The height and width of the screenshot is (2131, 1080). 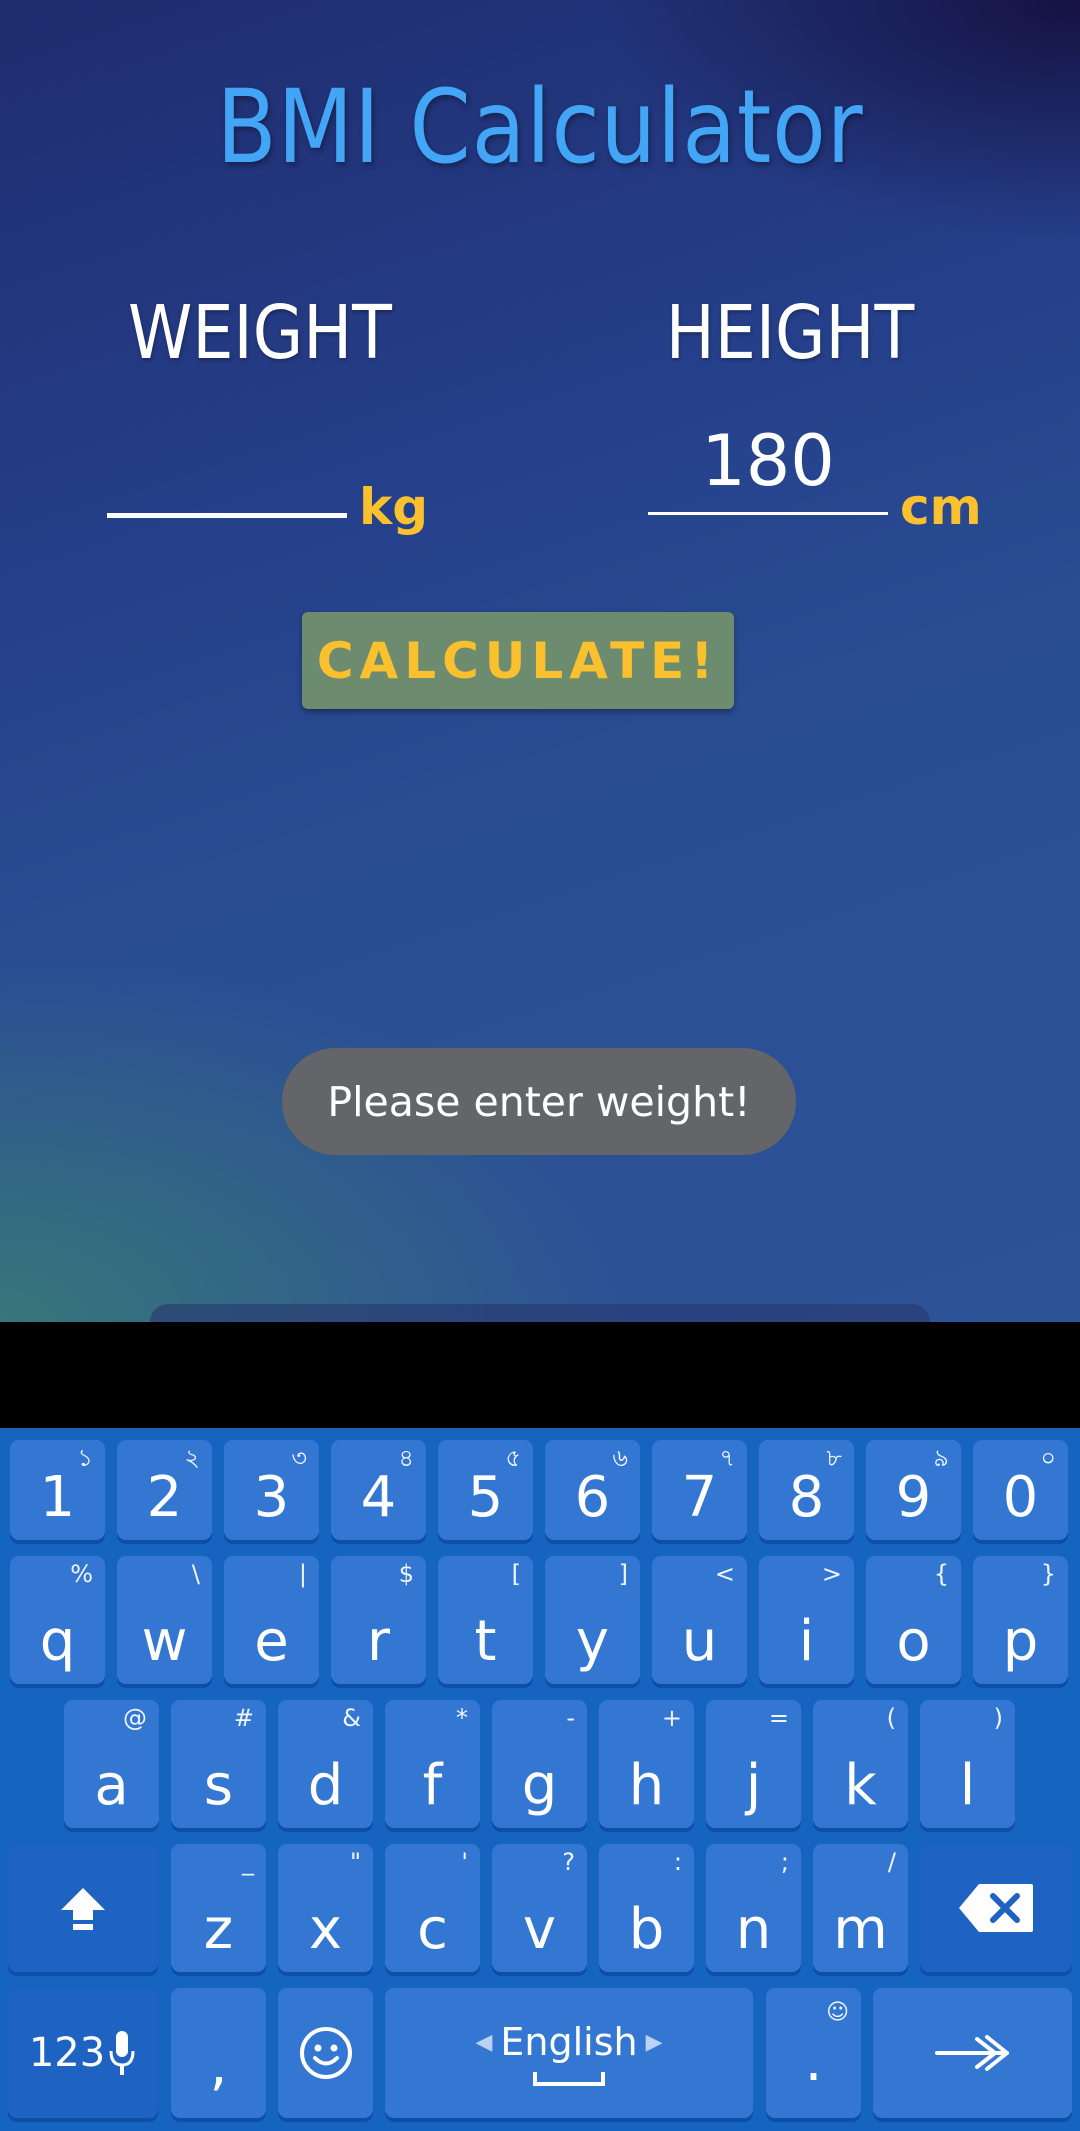 What do you see at coordinates (996, 1908) in the screenshot?
I see `backspace-key` at bounding box center [996, 1908].